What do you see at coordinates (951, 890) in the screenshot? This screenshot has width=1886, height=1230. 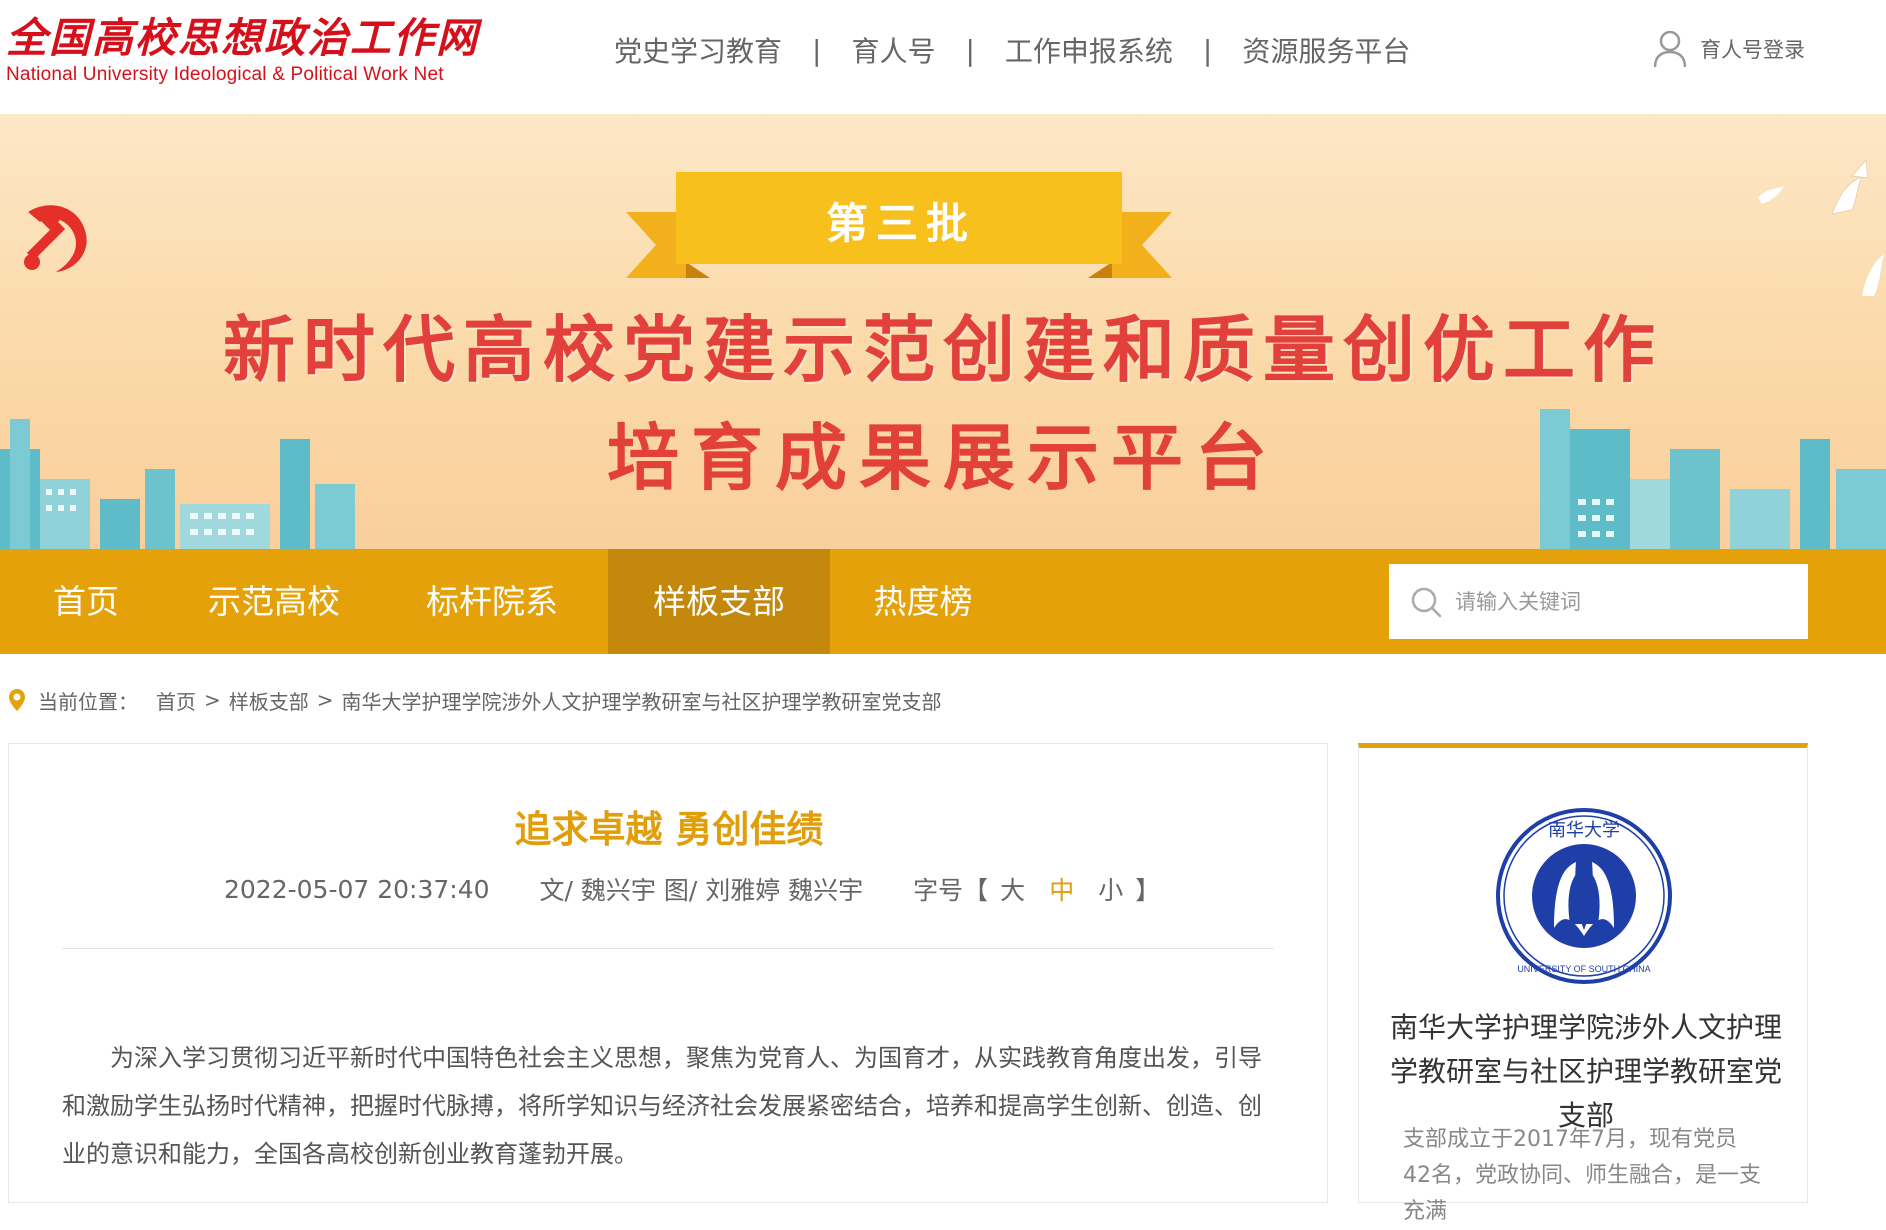 I see `font-size-label: 字号【` at bounding box center [951, 890].